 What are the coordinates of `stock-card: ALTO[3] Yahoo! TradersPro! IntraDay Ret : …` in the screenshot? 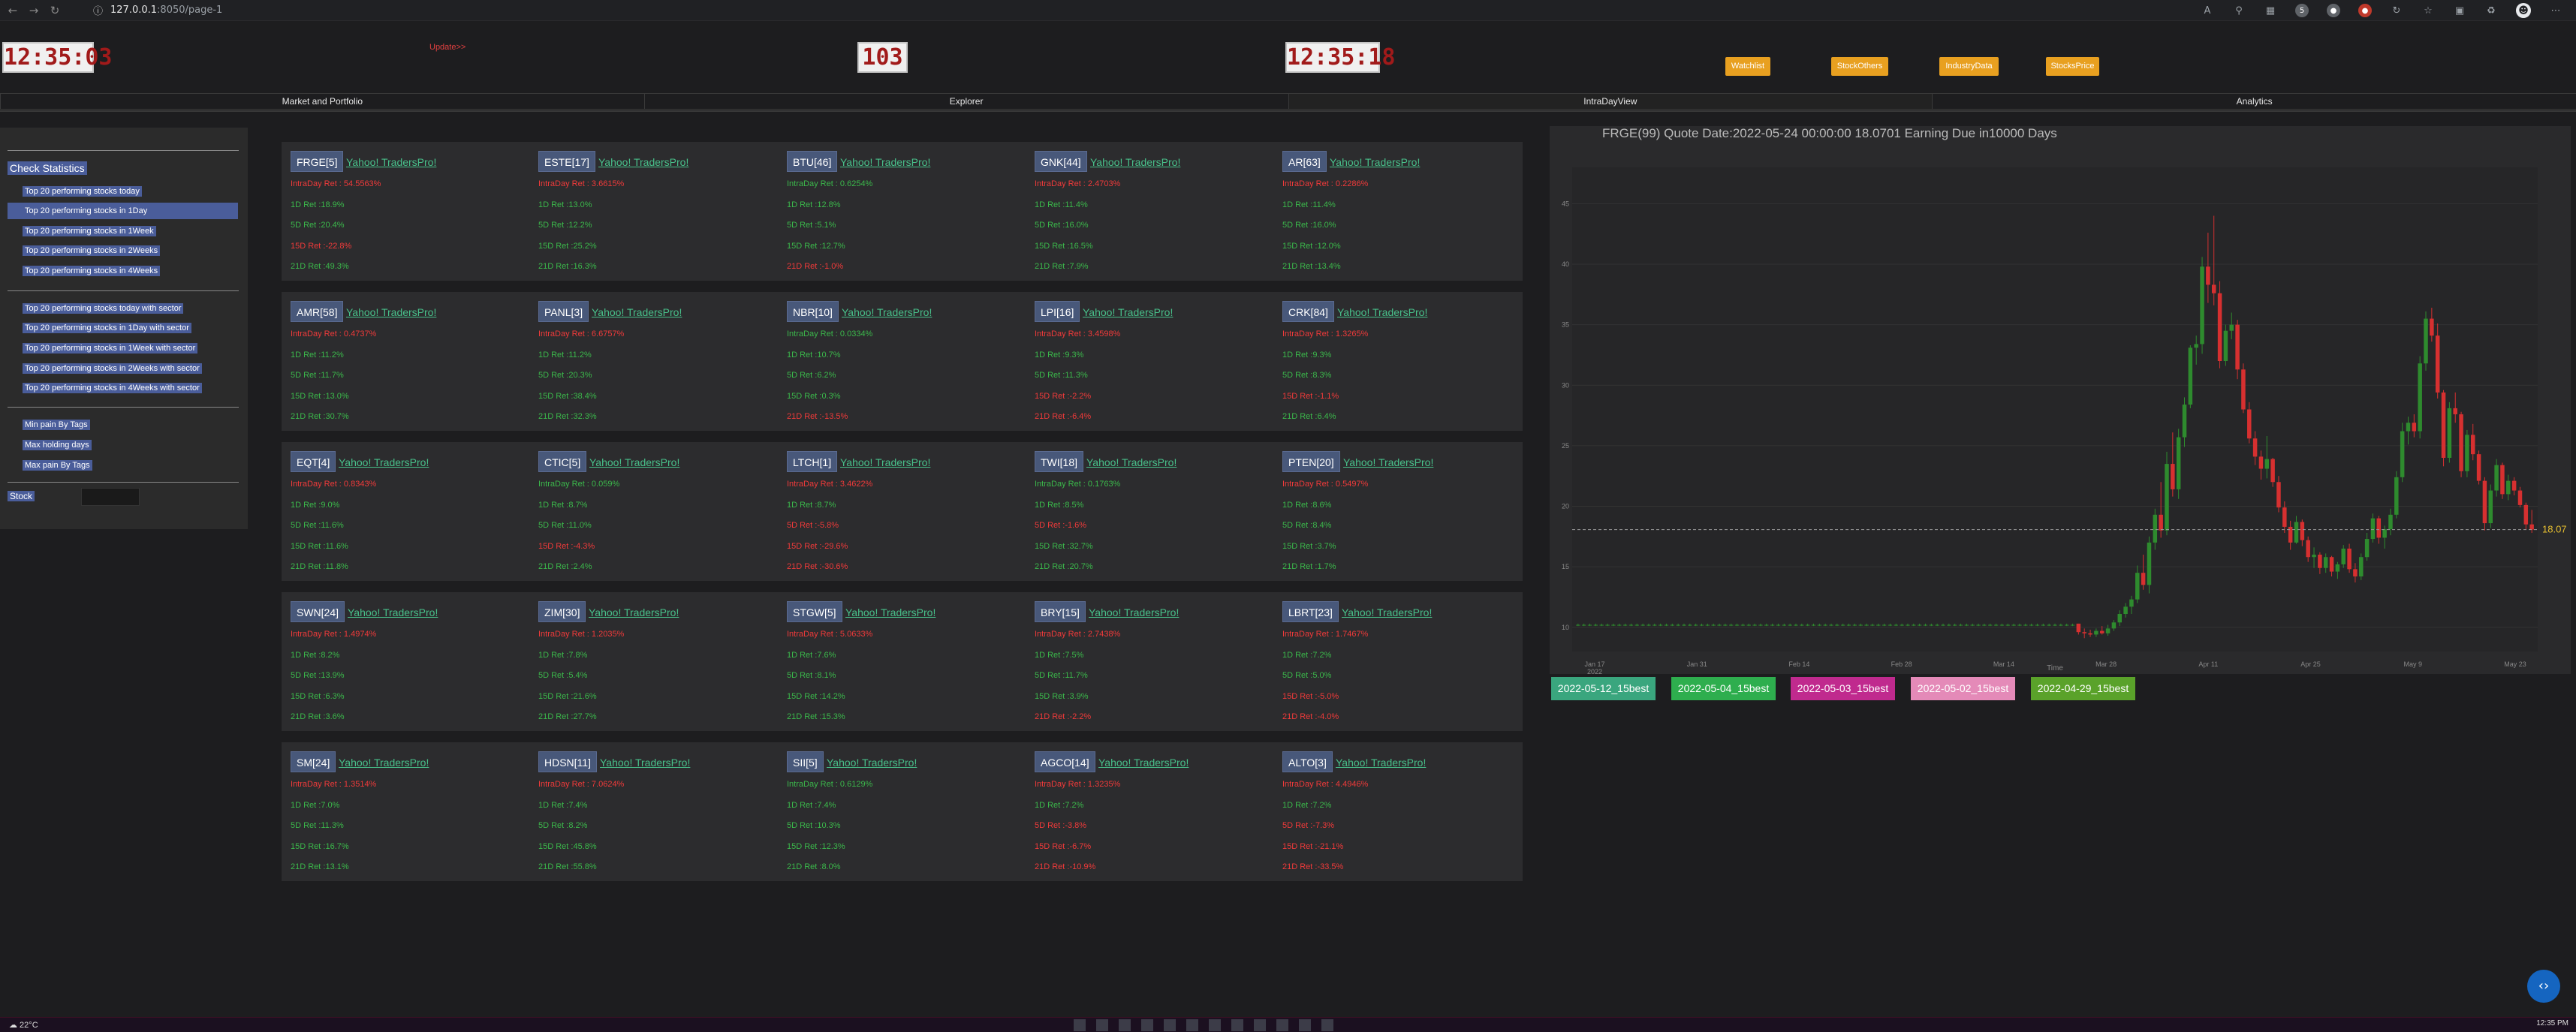 It's located at (1398, 811).